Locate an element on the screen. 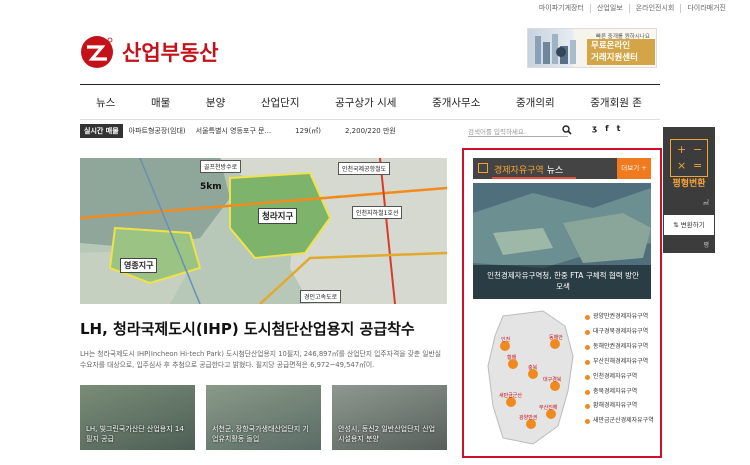  facebook-icon: f is located at coordinates (606, 128).